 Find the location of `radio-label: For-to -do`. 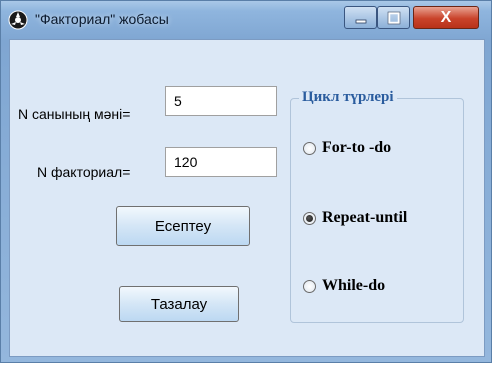

radio-label: For-to -do is located at coordinates (357, 147).